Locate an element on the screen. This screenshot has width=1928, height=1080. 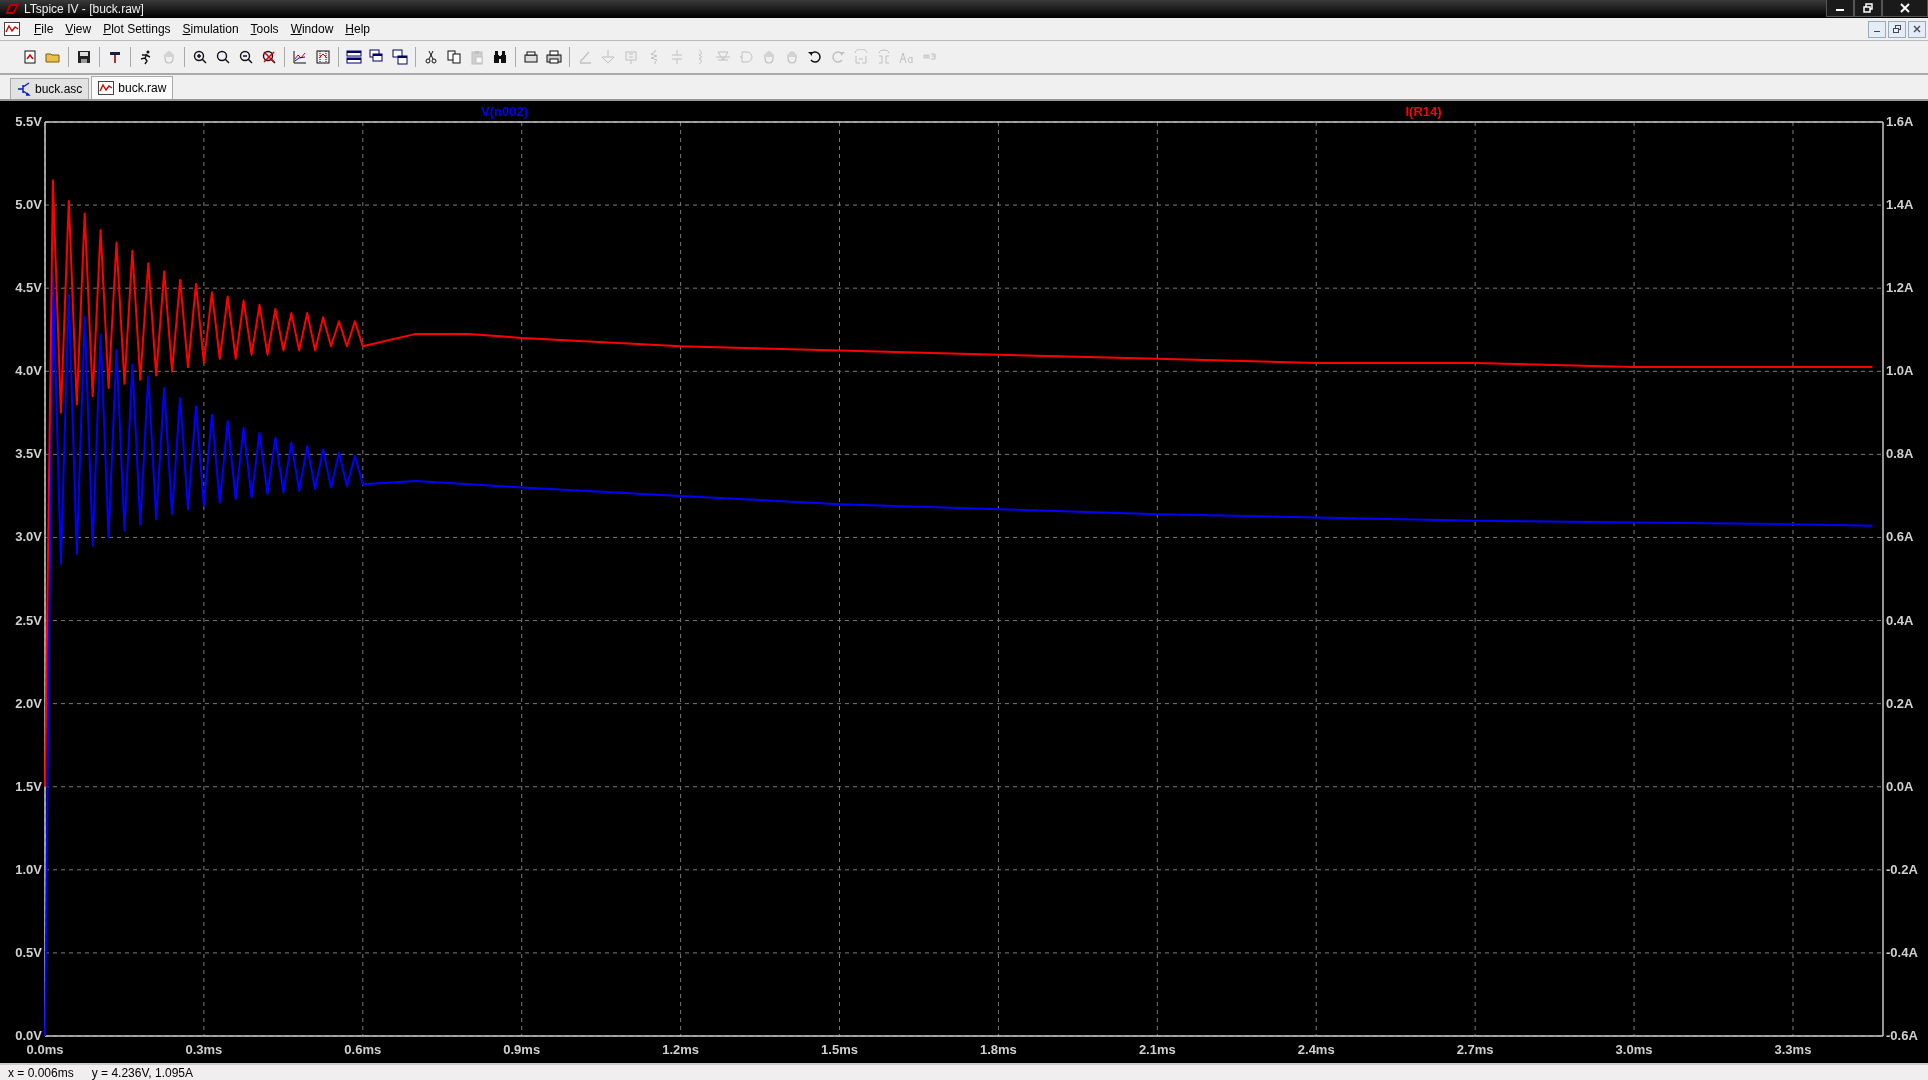
axis-tick-label: 4.0V is located at coordinates (28, 371).